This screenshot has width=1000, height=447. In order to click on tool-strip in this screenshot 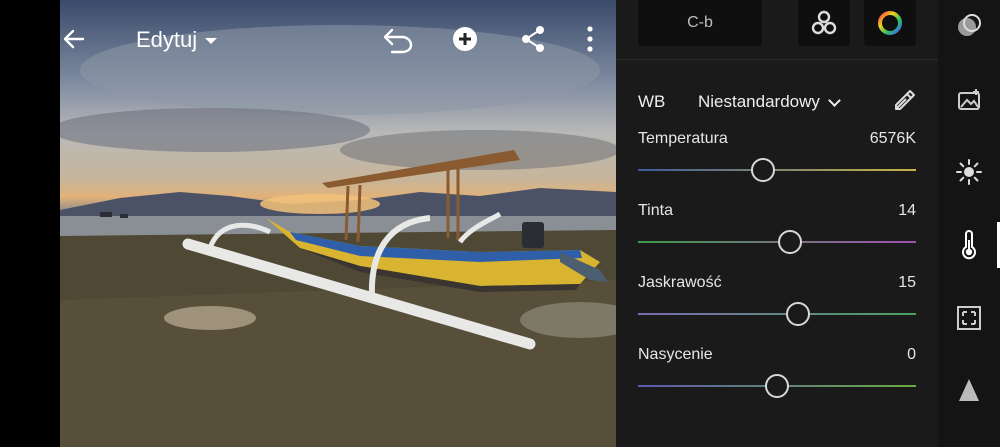, I will do `click(969, 223)`.